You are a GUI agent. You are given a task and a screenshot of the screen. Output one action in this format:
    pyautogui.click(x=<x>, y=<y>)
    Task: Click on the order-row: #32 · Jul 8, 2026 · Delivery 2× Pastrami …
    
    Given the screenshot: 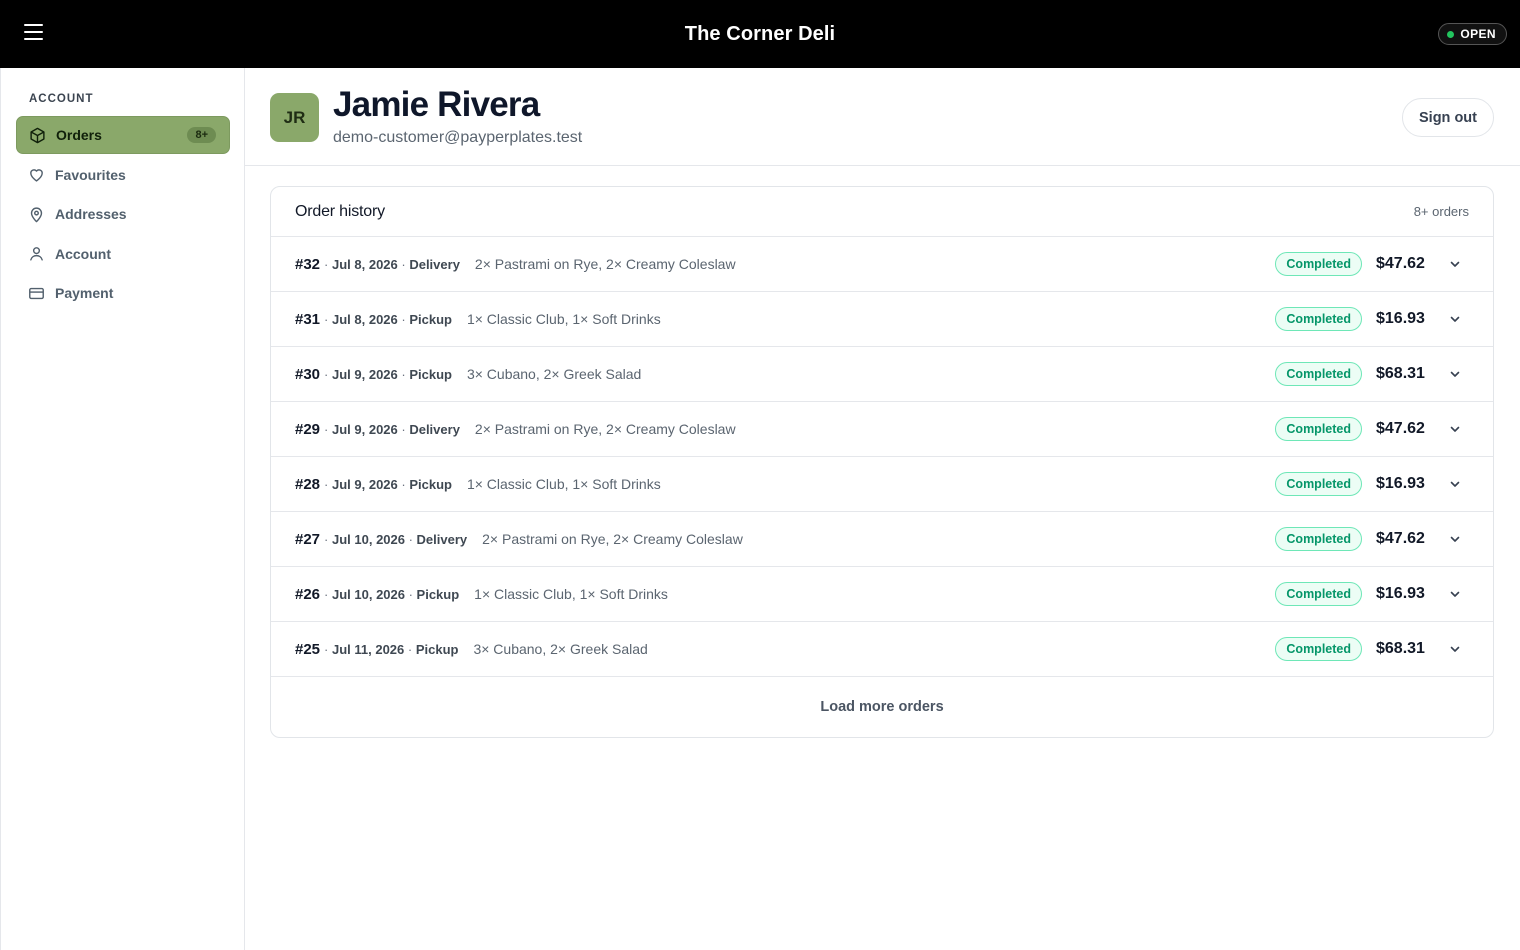 What is the action you would take?
    pyautogui.click(x=882, y=264)
    